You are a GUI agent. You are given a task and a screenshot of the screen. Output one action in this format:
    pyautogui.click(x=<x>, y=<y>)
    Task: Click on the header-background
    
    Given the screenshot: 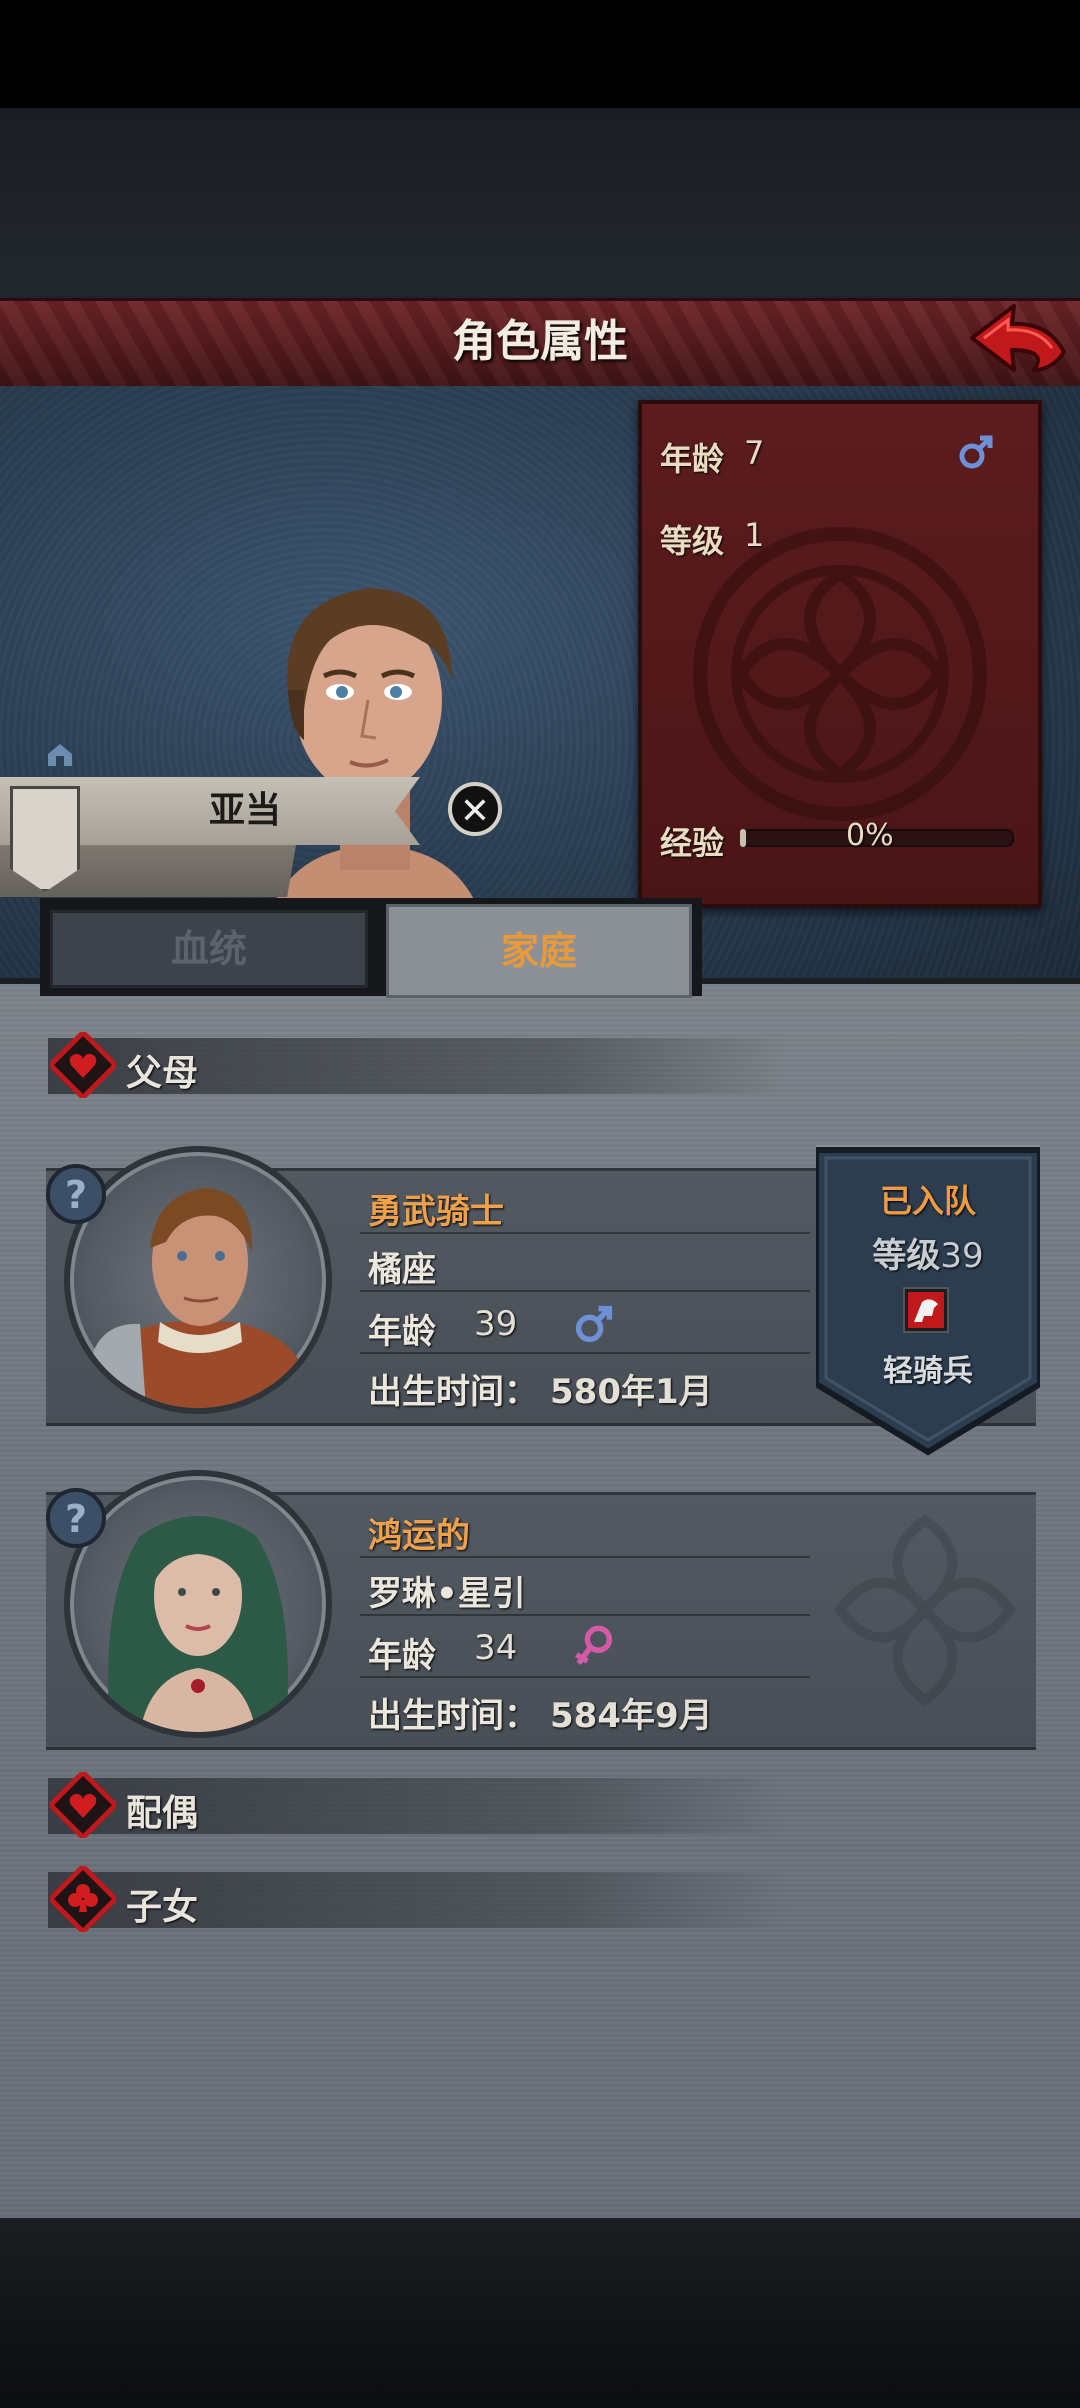 What is the action you would take?
    pyautogui.click(x=540, y=203)
    